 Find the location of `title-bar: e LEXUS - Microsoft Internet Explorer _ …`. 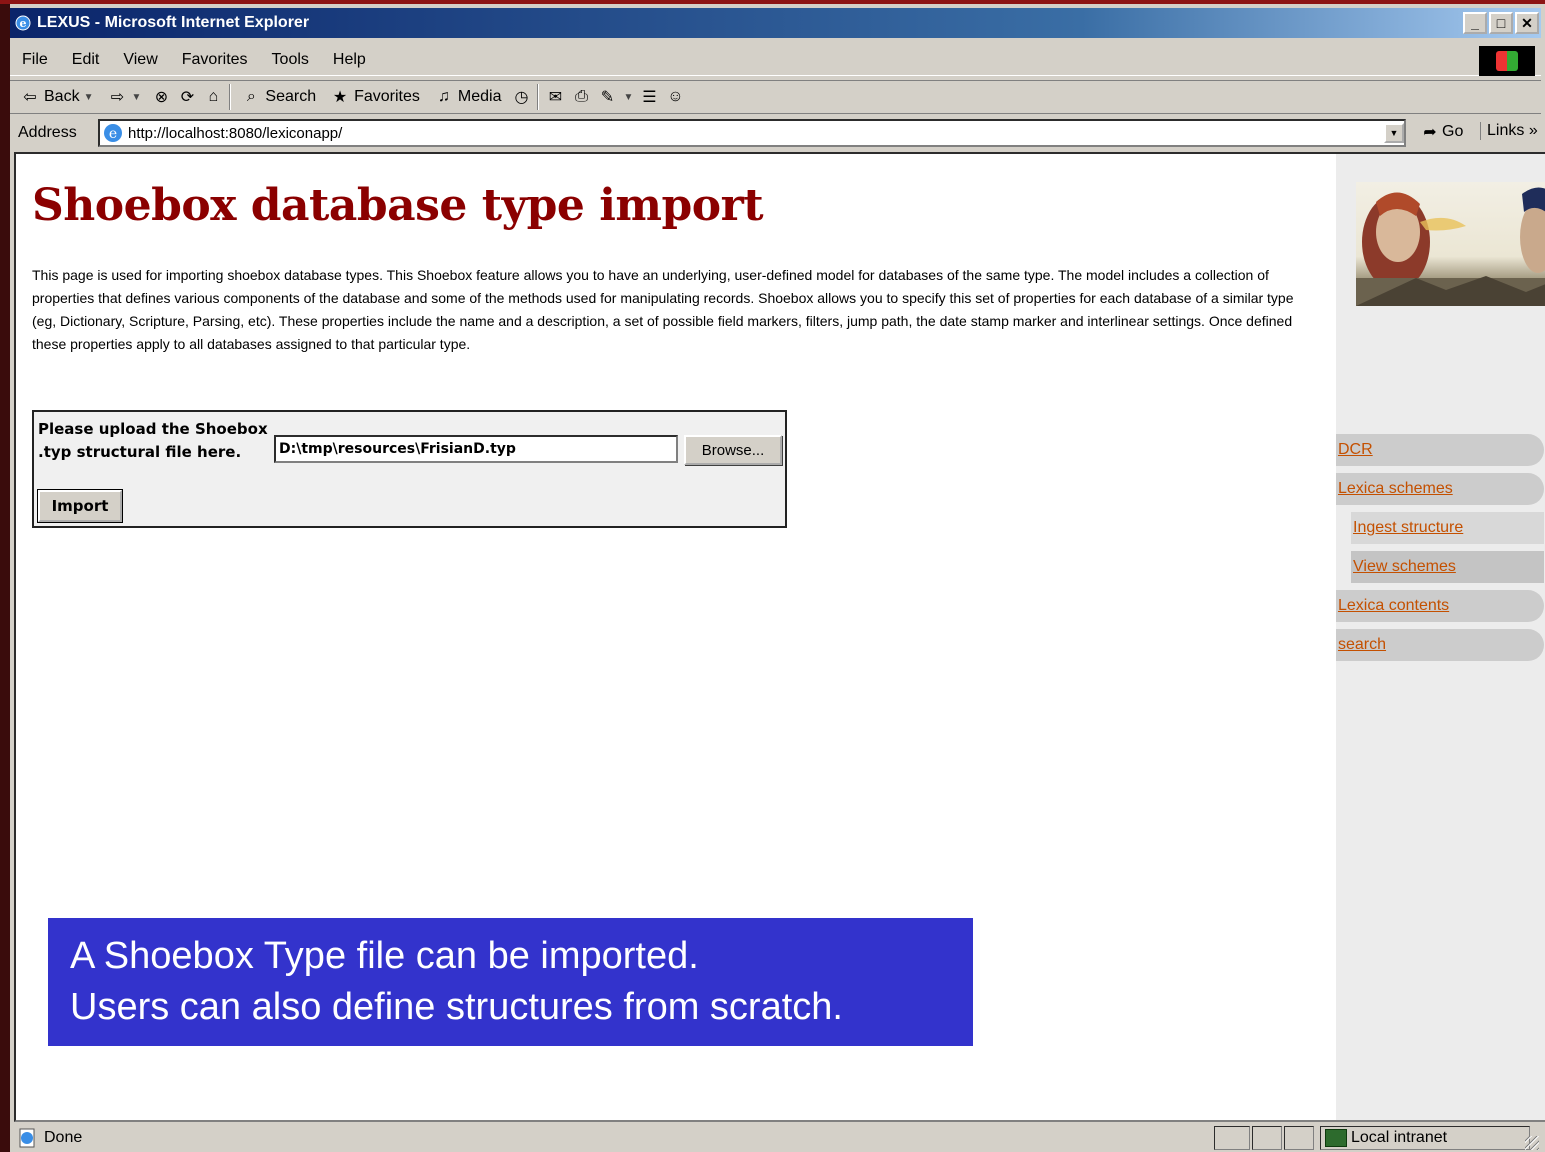

title-bar: e LEXUS - Microsoft Internet Explorer _ … is located at coordinates (775, 23).